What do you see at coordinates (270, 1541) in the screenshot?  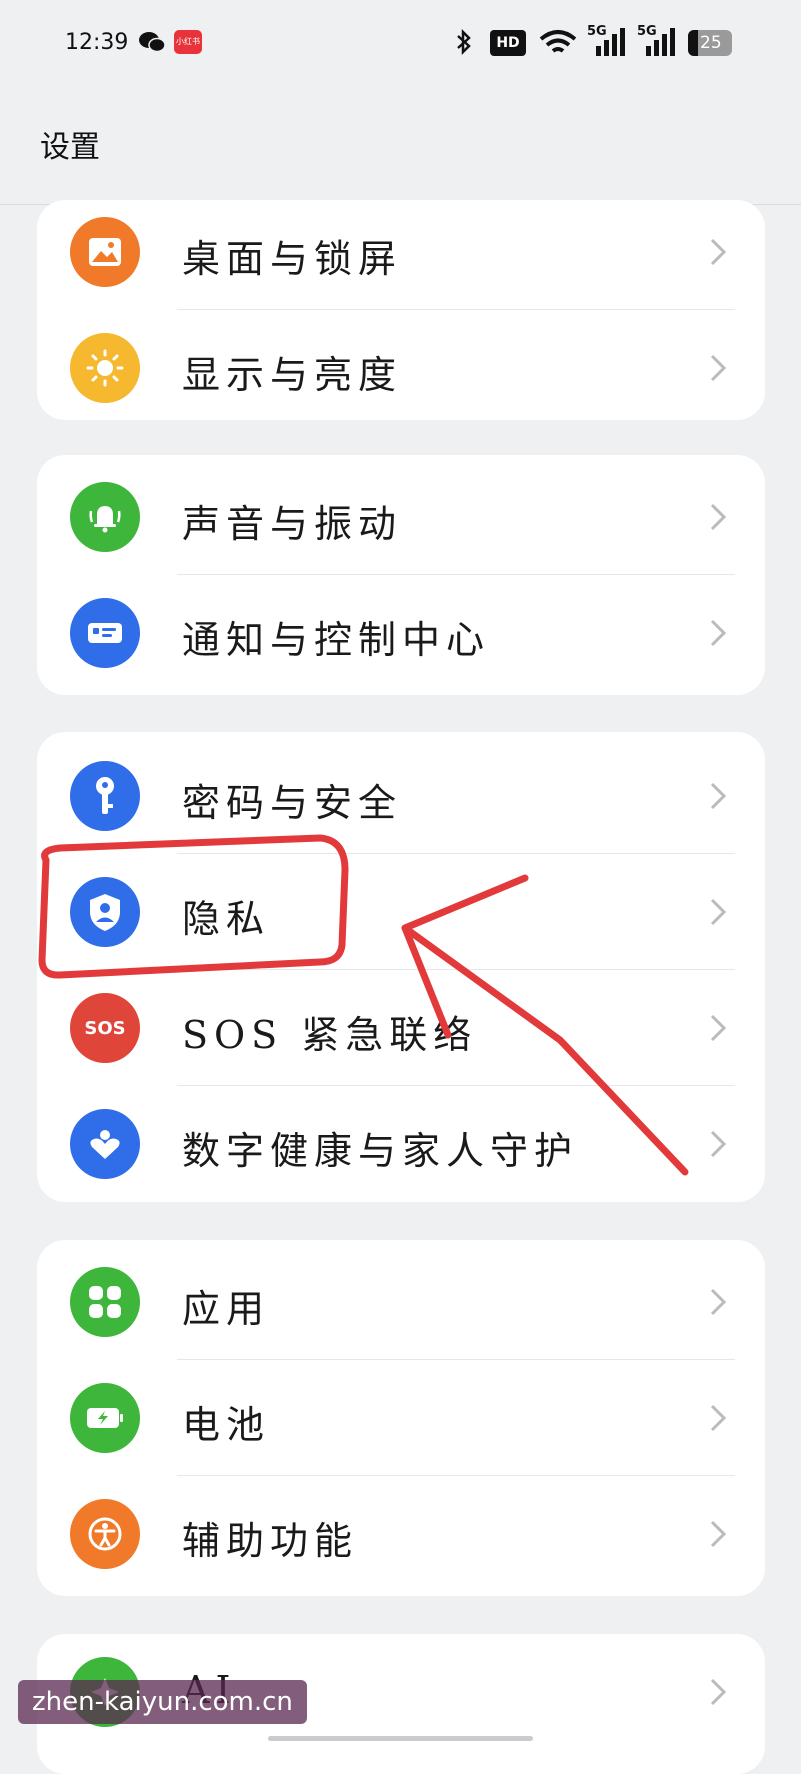 I see `settings-item-label: 辅助功能` at bounding box center [270, 1541].